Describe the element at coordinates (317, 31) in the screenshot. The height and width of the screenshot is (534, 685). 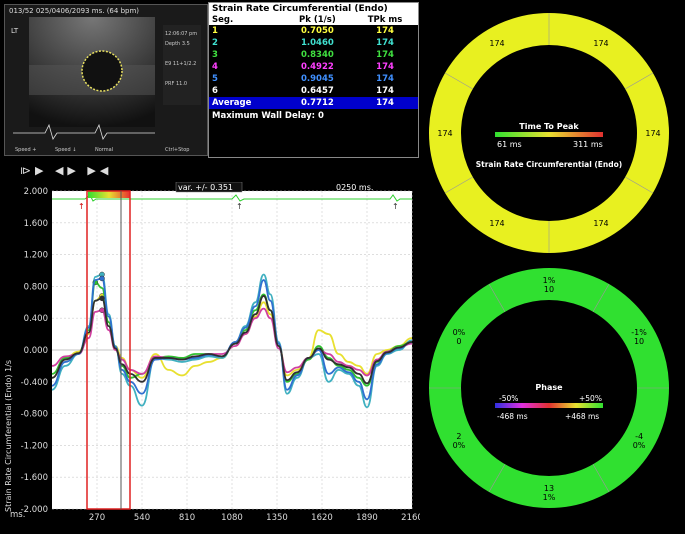
I see `cell-pk: 0.7050` at that location.